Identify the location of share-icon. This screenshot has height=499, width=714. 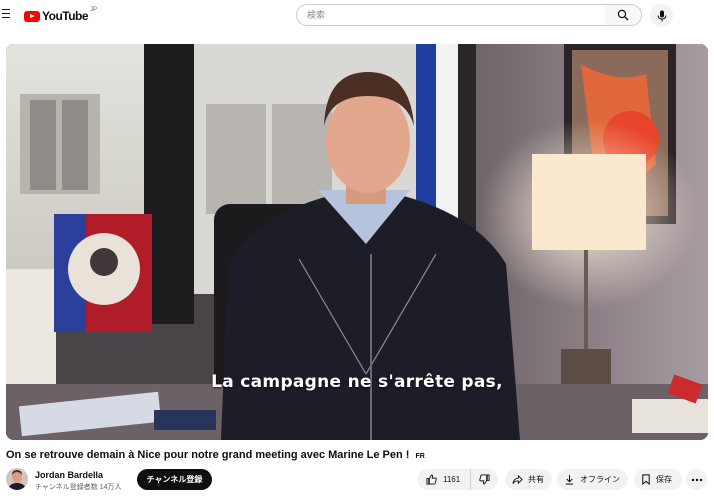
(517, 479).